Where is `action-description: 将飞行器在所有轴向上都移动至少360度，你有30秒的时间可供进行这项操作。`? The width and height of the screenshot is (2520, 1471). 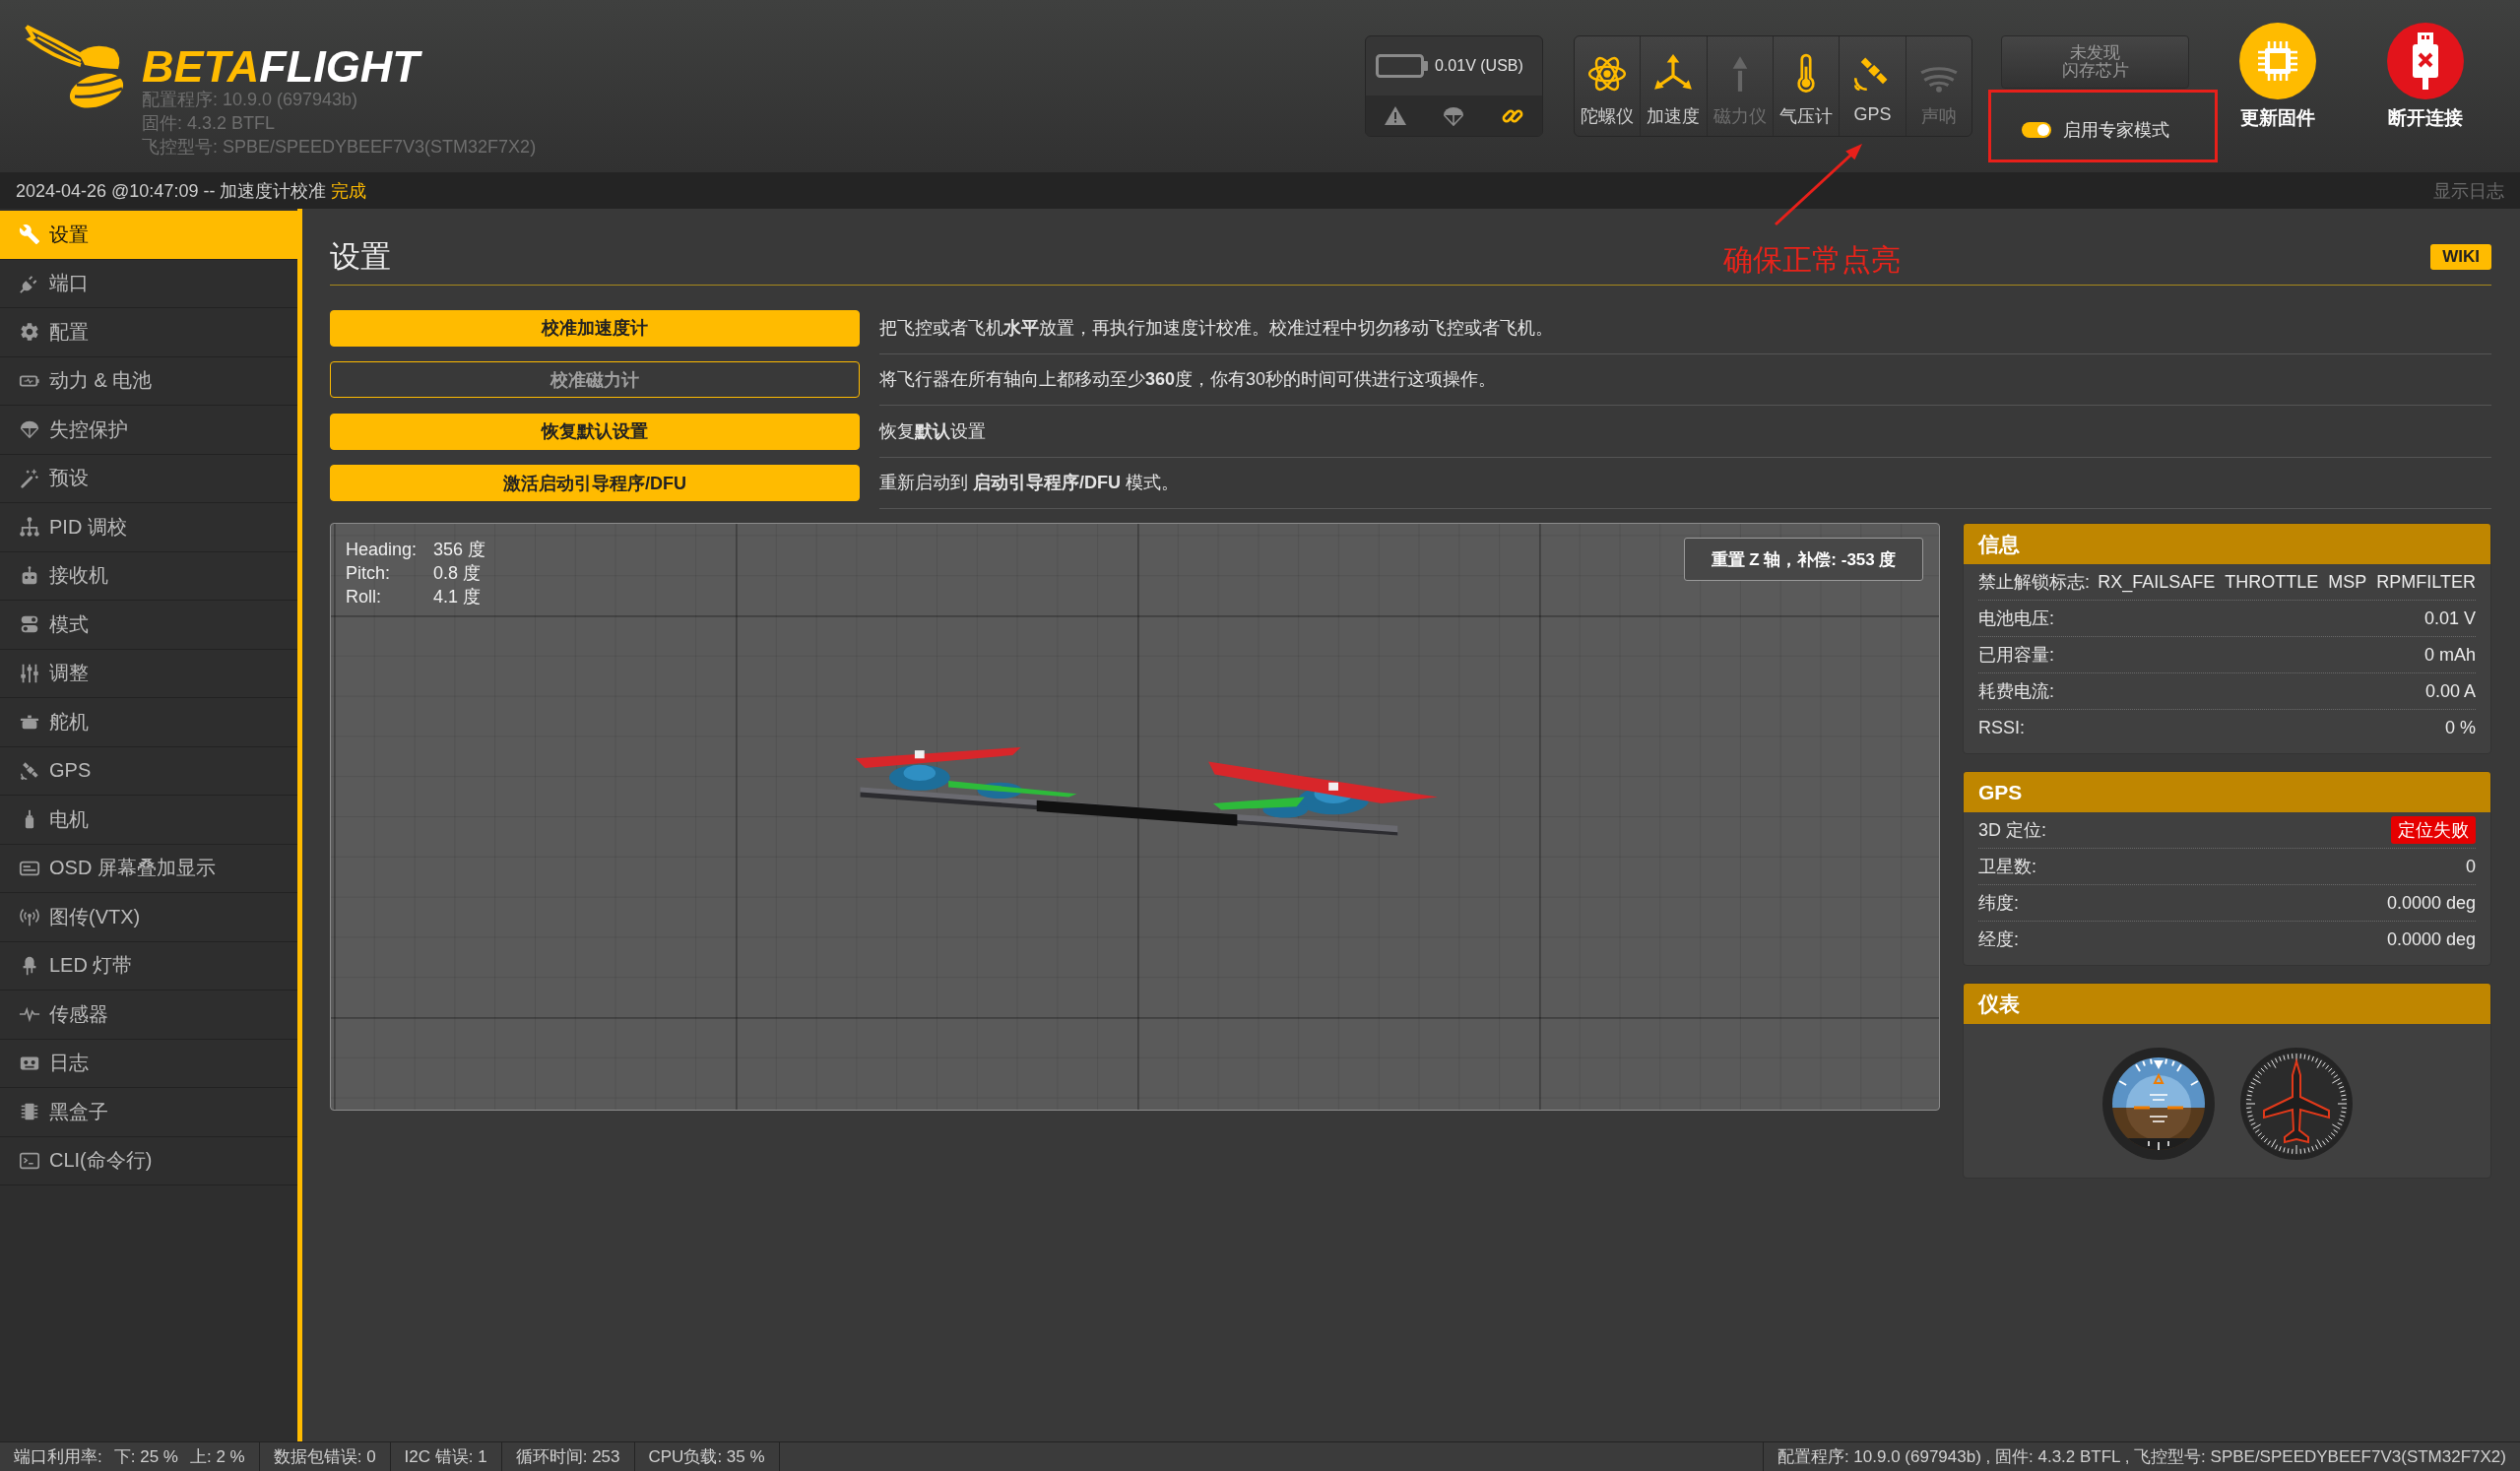 action-description: 将飞行器在所有轴向上都移动至少360度，你有30秒的时间可供进行这项操作。 is located at coordinates (1188, 380).